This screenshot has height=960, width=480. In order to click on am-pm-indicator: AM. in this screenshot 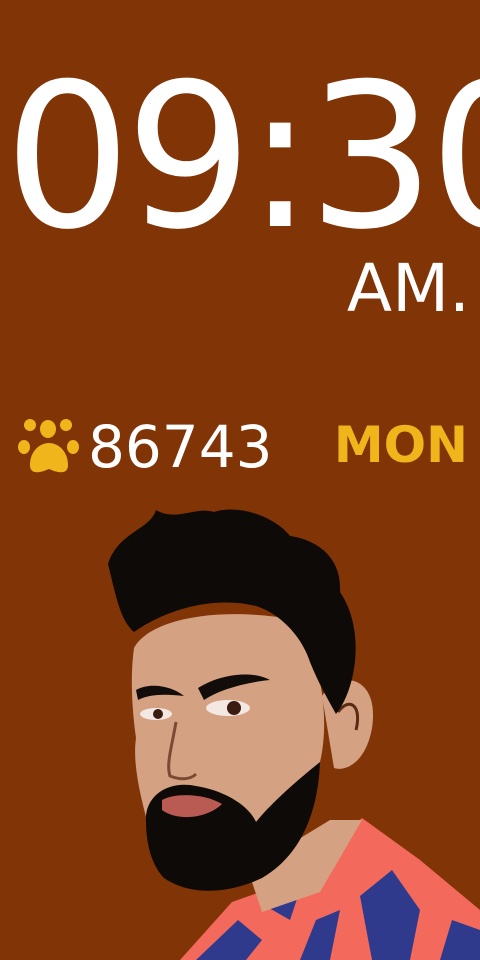, I will do `click(408, 288)`.